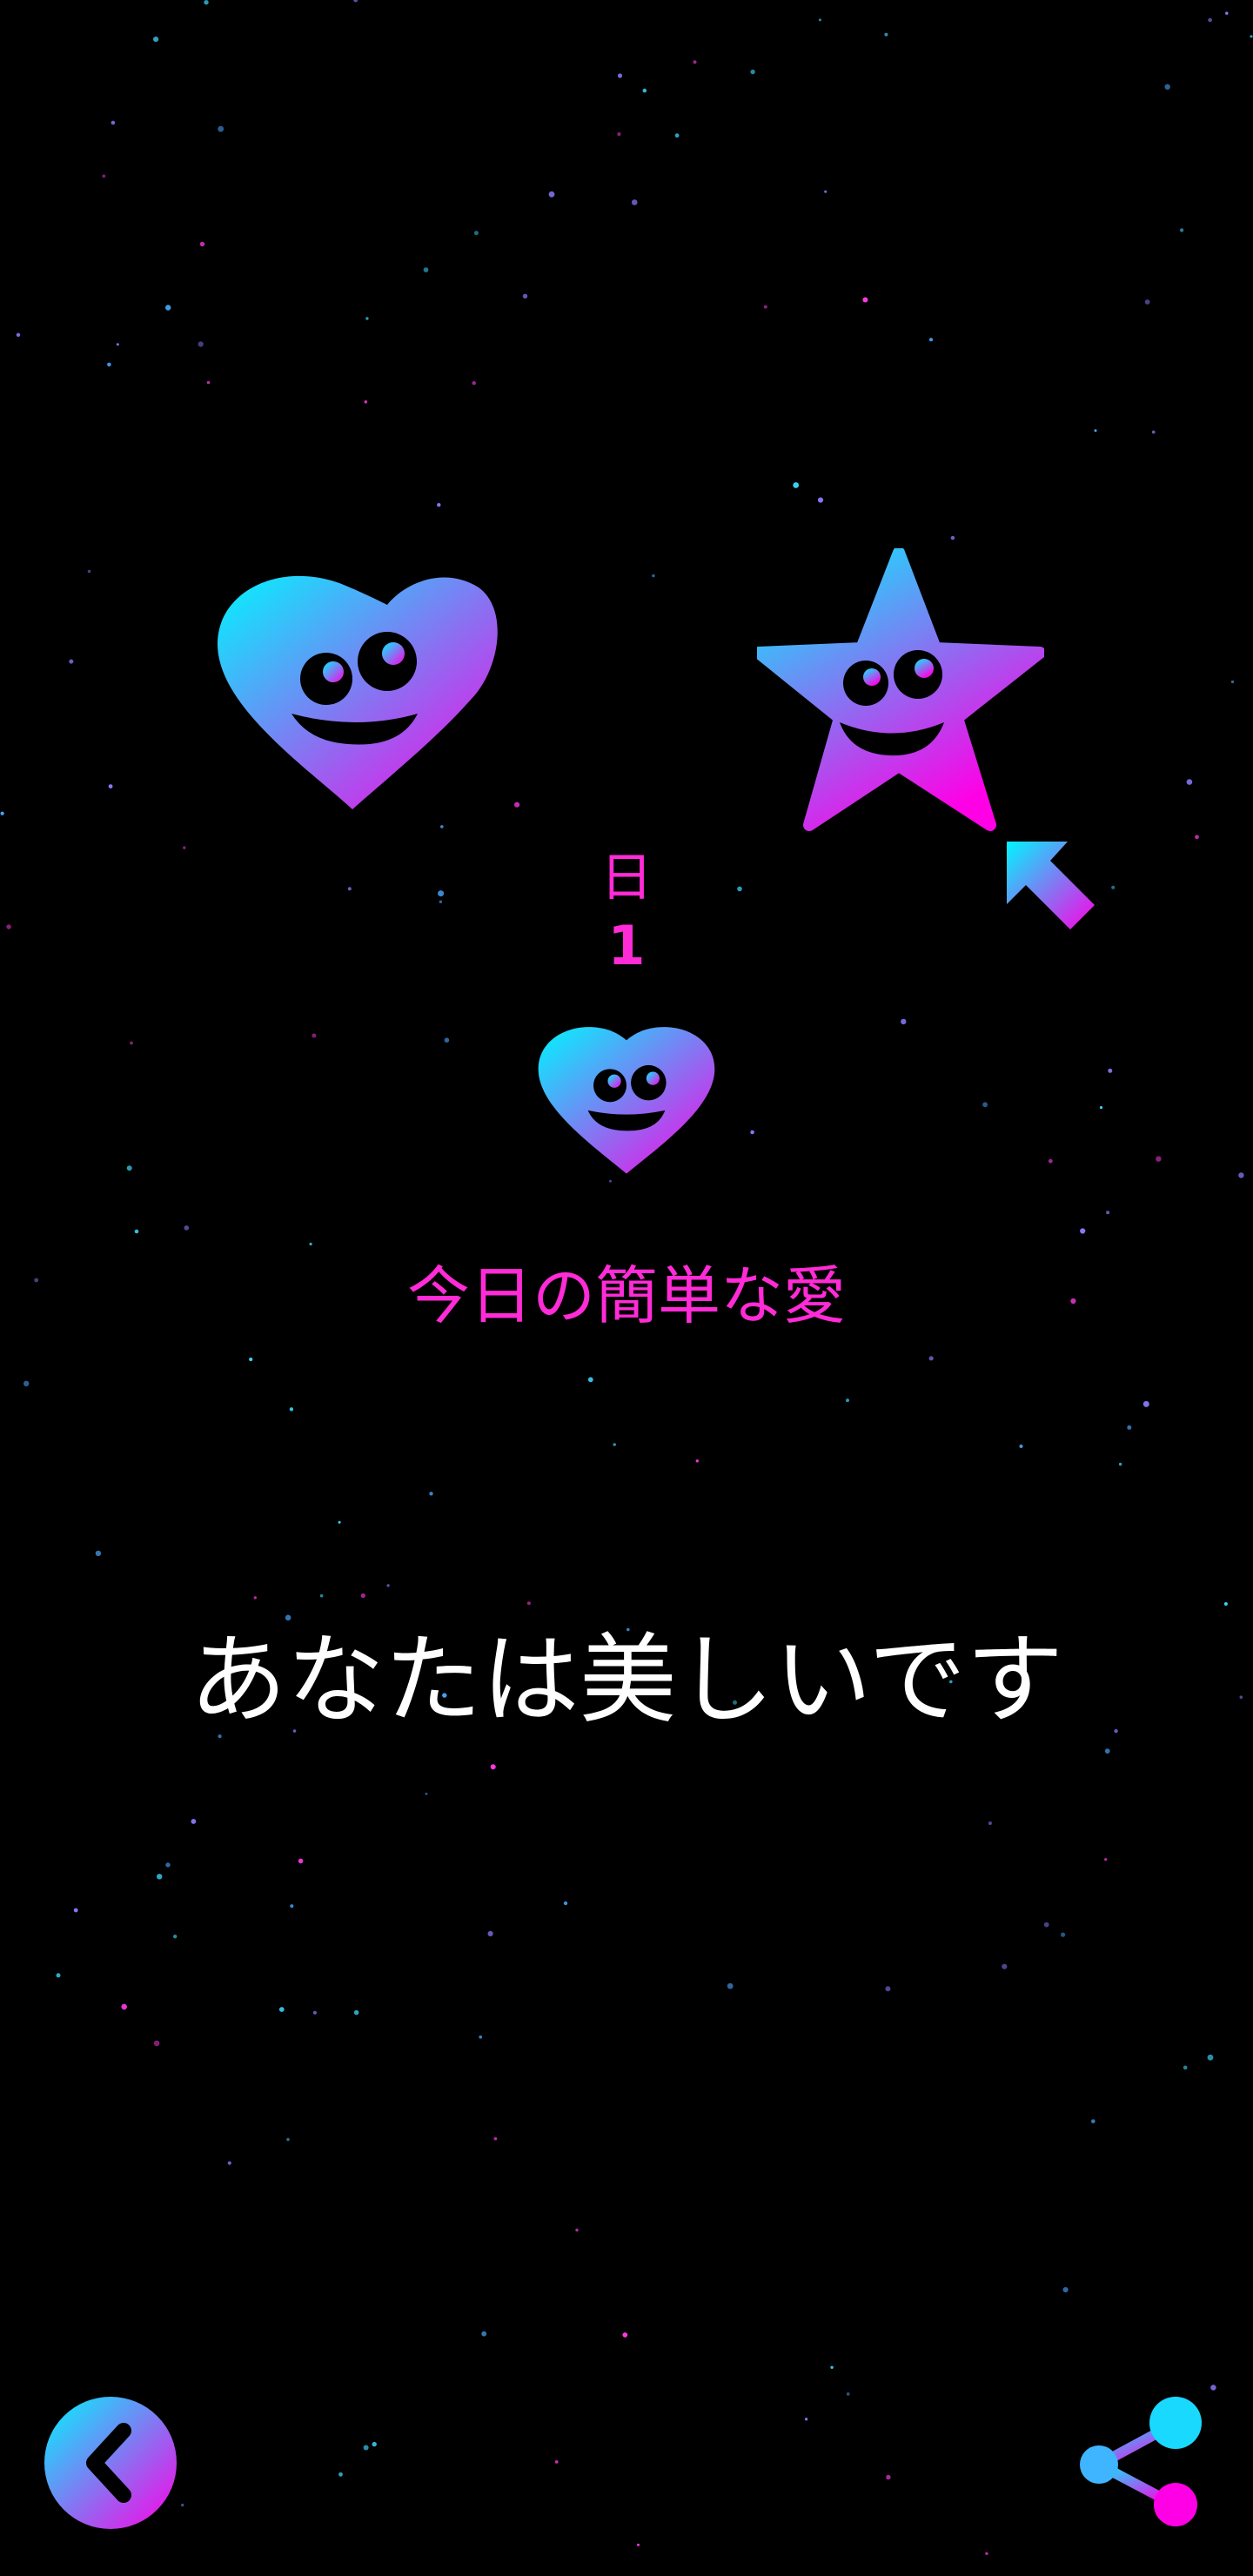  Describe the element at coordinates (626, 878) in the screenshot. I see `day-label: 日` at that location.